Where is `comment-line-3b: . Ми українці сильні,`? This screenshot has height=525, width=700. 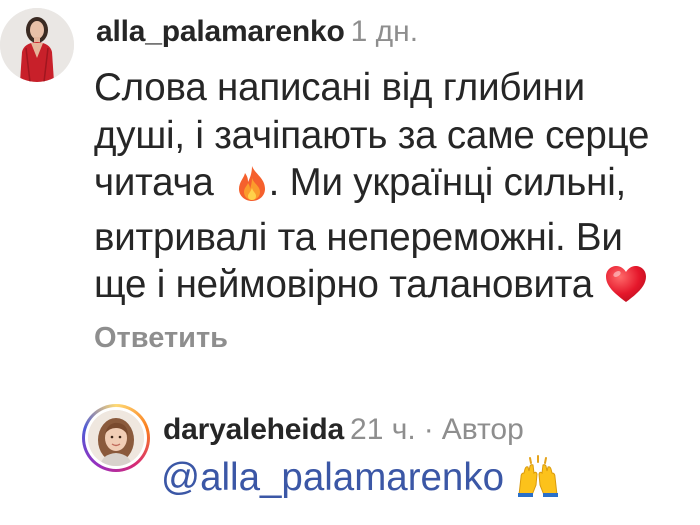 comment-line-3b: . Ми українці сильні, is located at coordinates (447, 182).